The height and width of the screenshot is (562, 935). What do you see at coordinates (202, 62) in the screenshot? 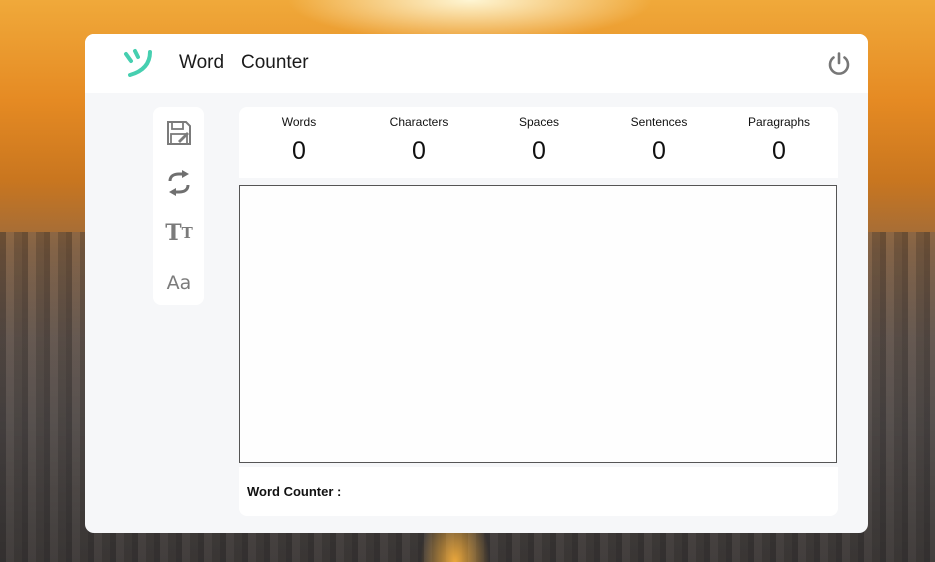
I see `app-title-word: Word` at bounding box center [202, 62].